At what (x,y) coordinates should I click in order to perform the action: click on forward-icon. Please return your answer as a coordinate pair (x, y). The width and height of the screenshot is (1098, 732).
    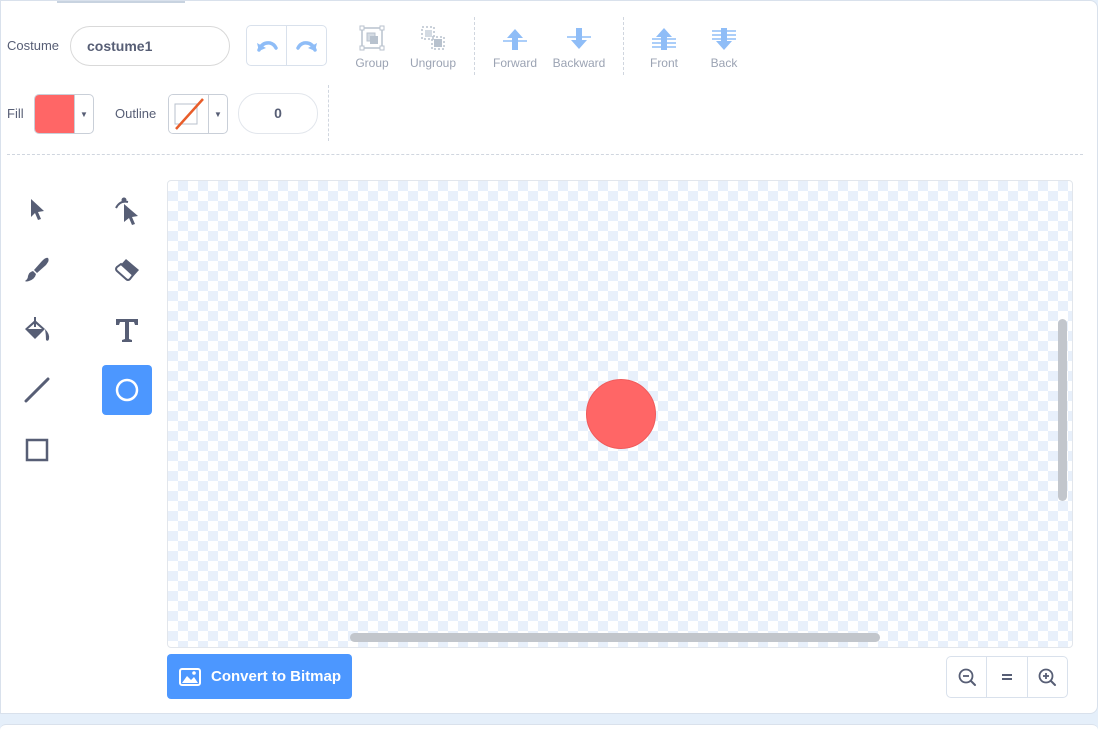
    Looking at the image, I should click on (515, 39).